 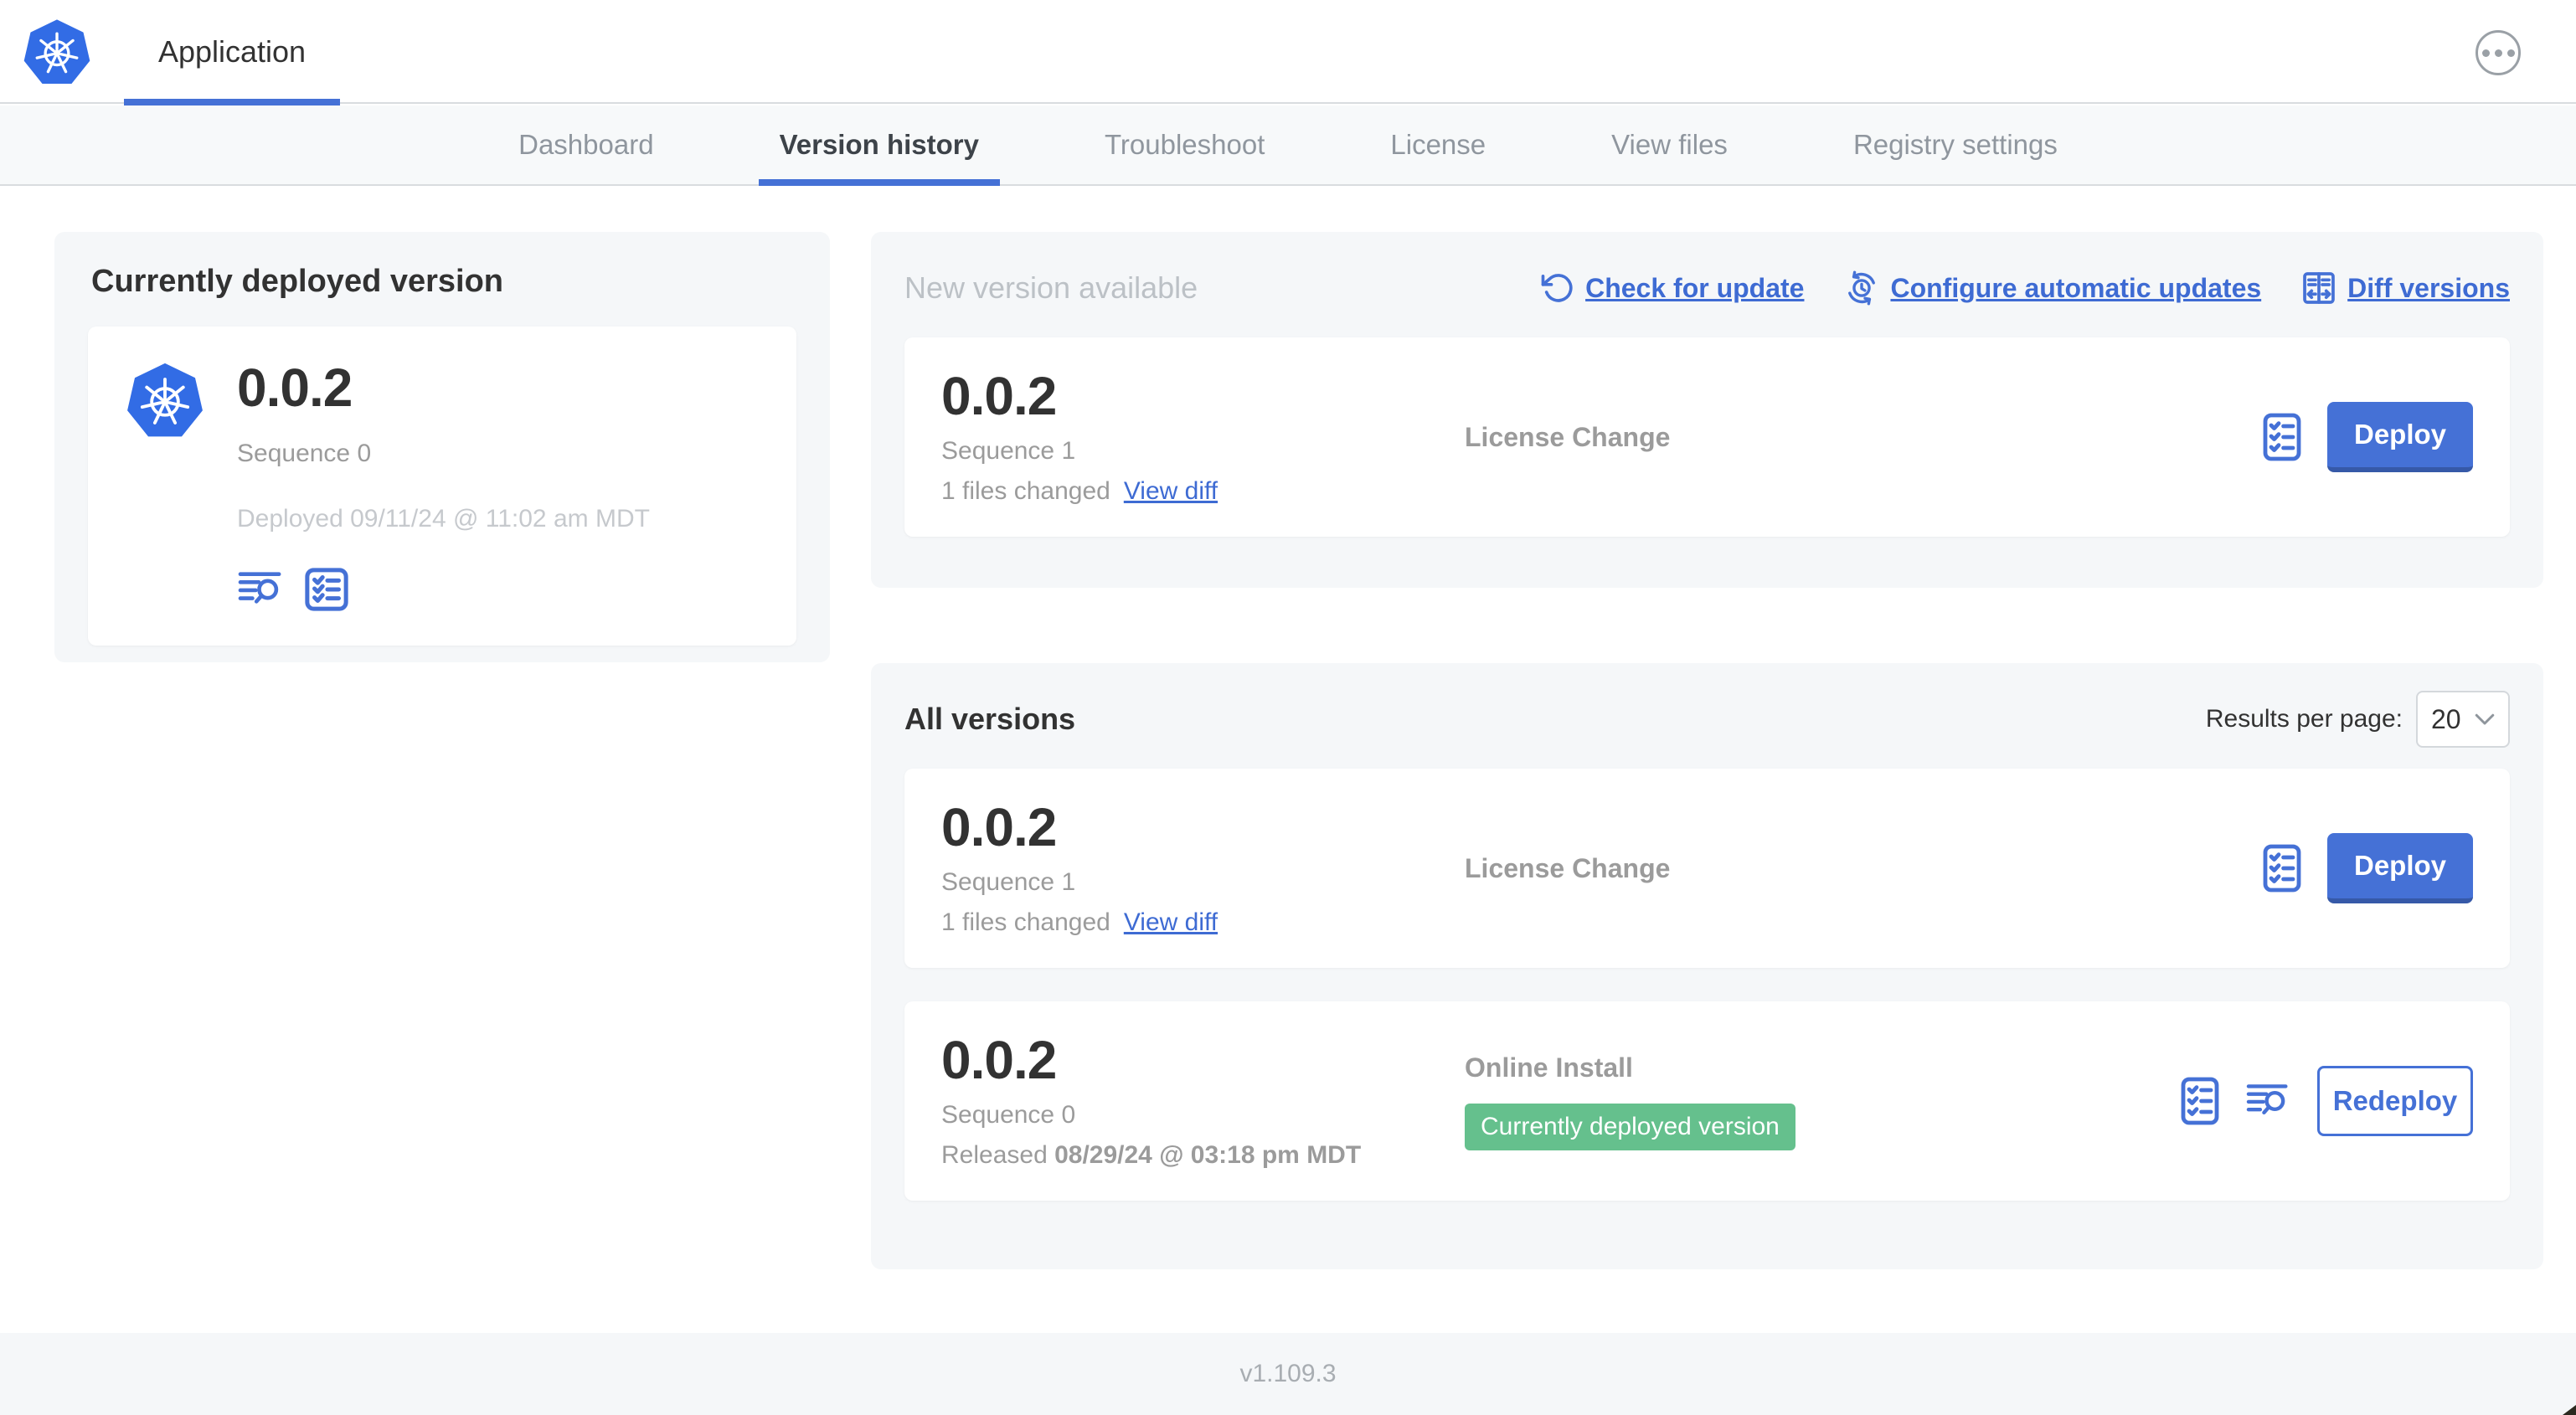 What do you see at coordinates (1438, 144) in the screenshot?
I see `tab-license: License` at bounding box center [1438, 144].